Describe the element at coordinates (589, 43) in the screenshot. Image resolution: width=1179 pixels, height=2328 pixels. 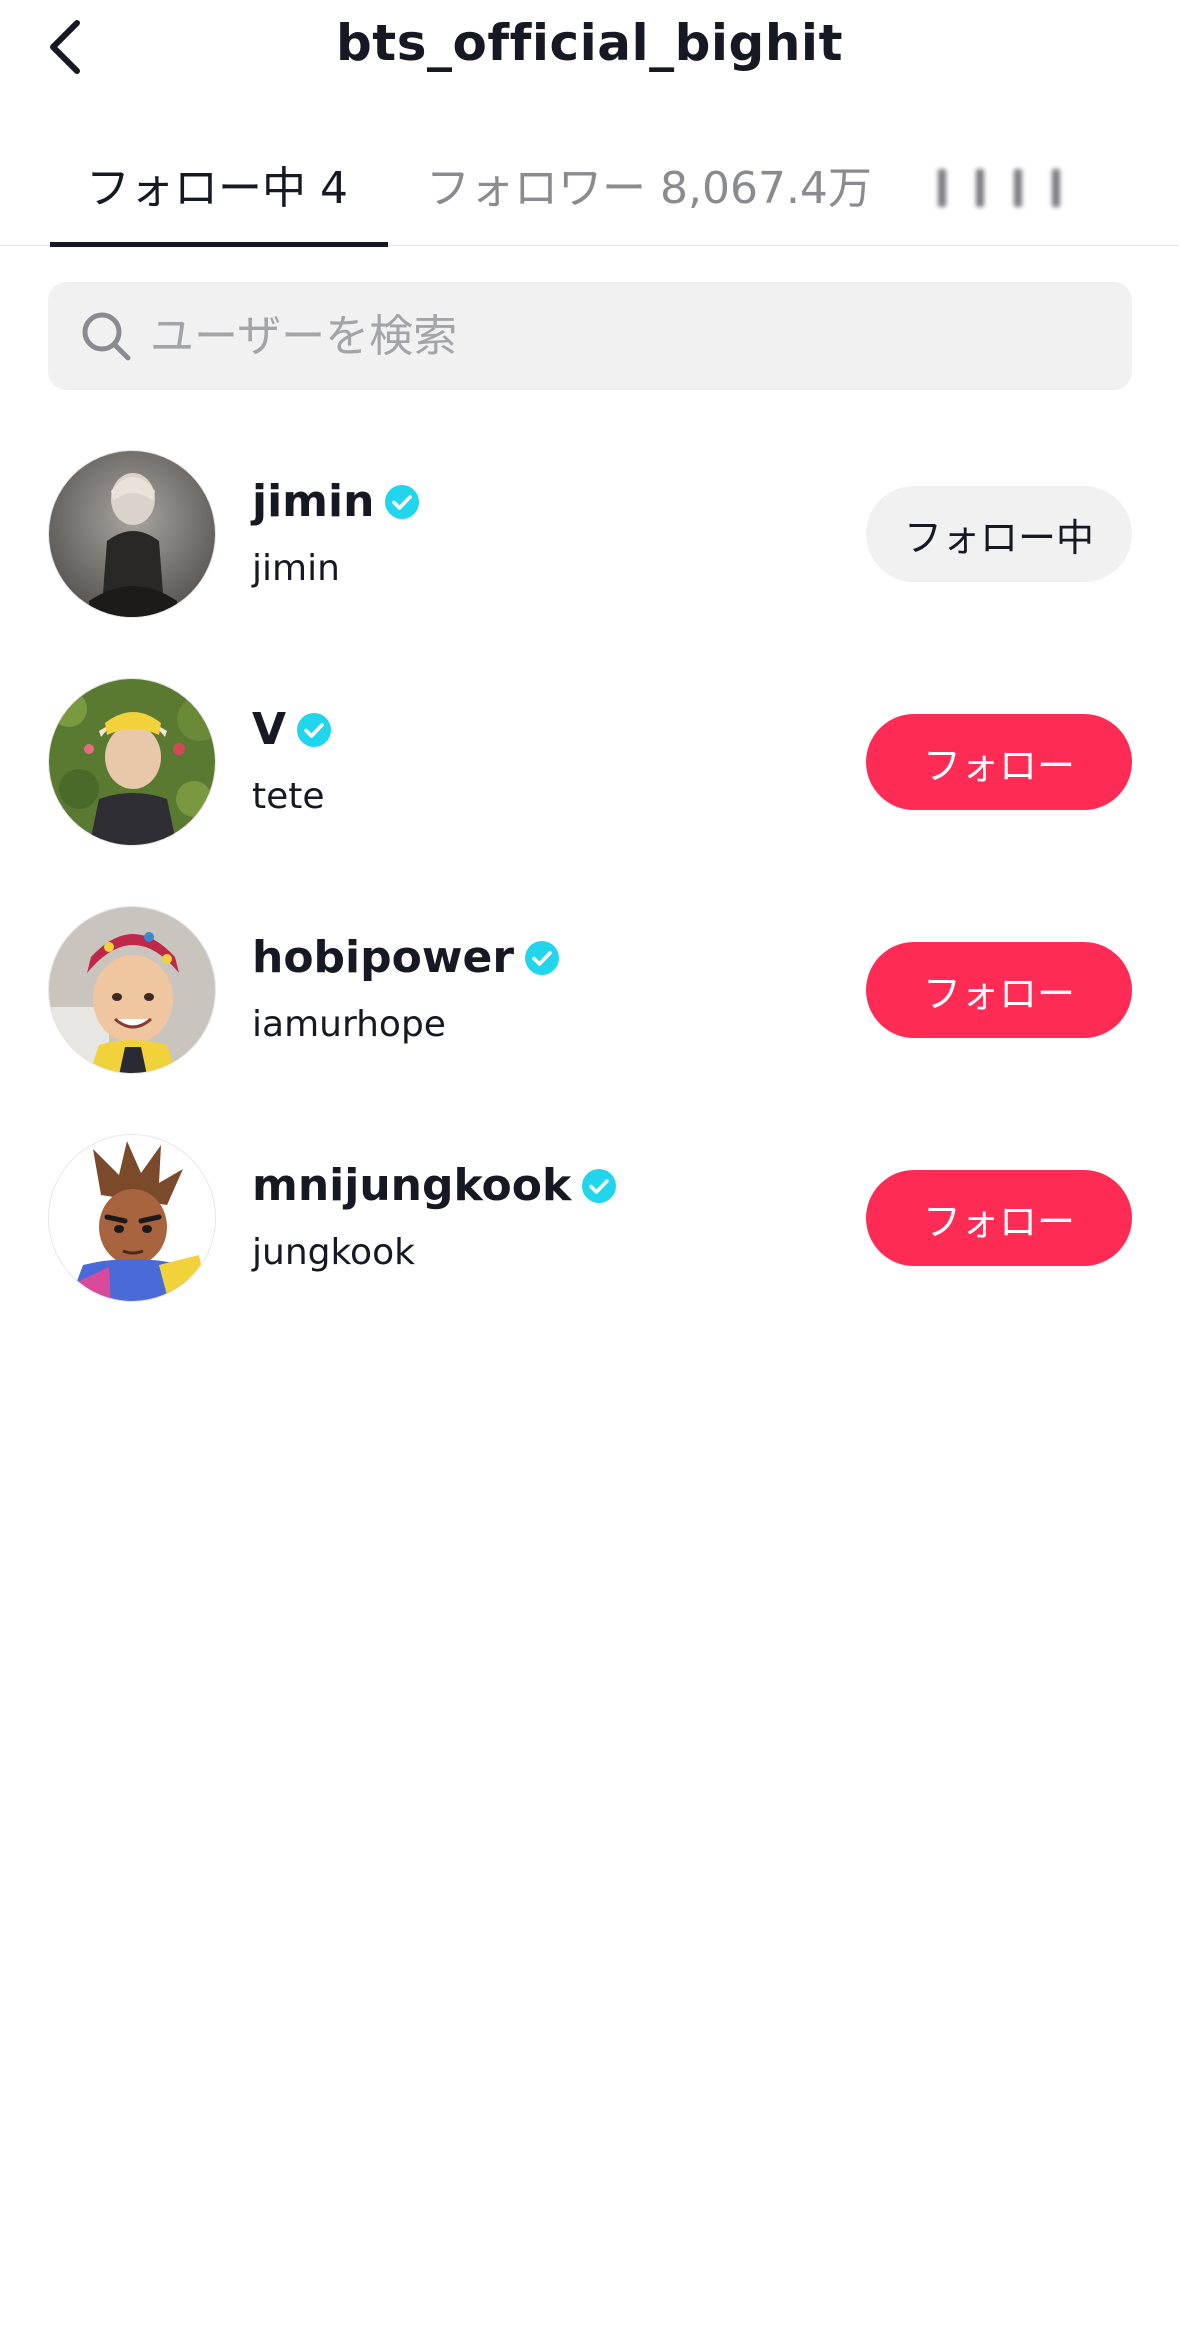
I see `page-title: bts_official_bighit` at that location.